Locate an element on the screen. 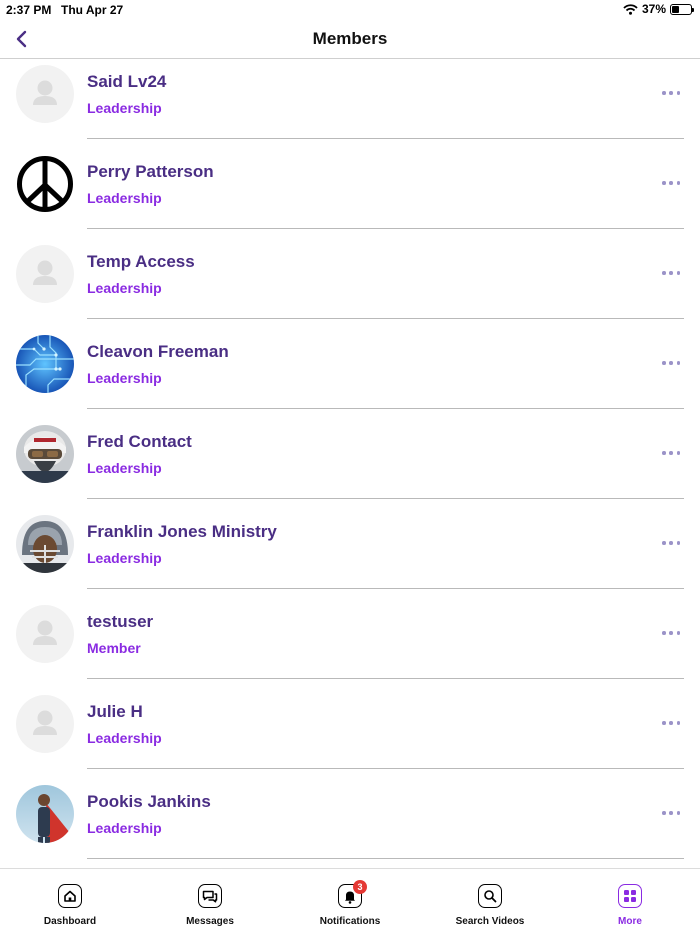 Image resolution: width=700 pixels, height=934 pixels. status-time: 2:37 PM is located at coordinates (29, 10).